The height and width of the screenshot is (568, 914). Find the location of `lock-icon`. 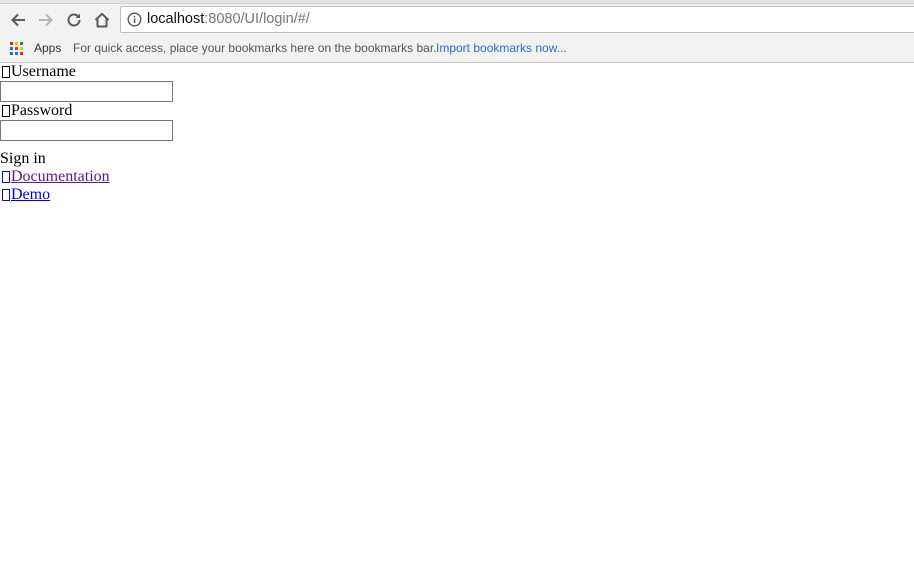

lock-icon is located at coordinates (6, 111).